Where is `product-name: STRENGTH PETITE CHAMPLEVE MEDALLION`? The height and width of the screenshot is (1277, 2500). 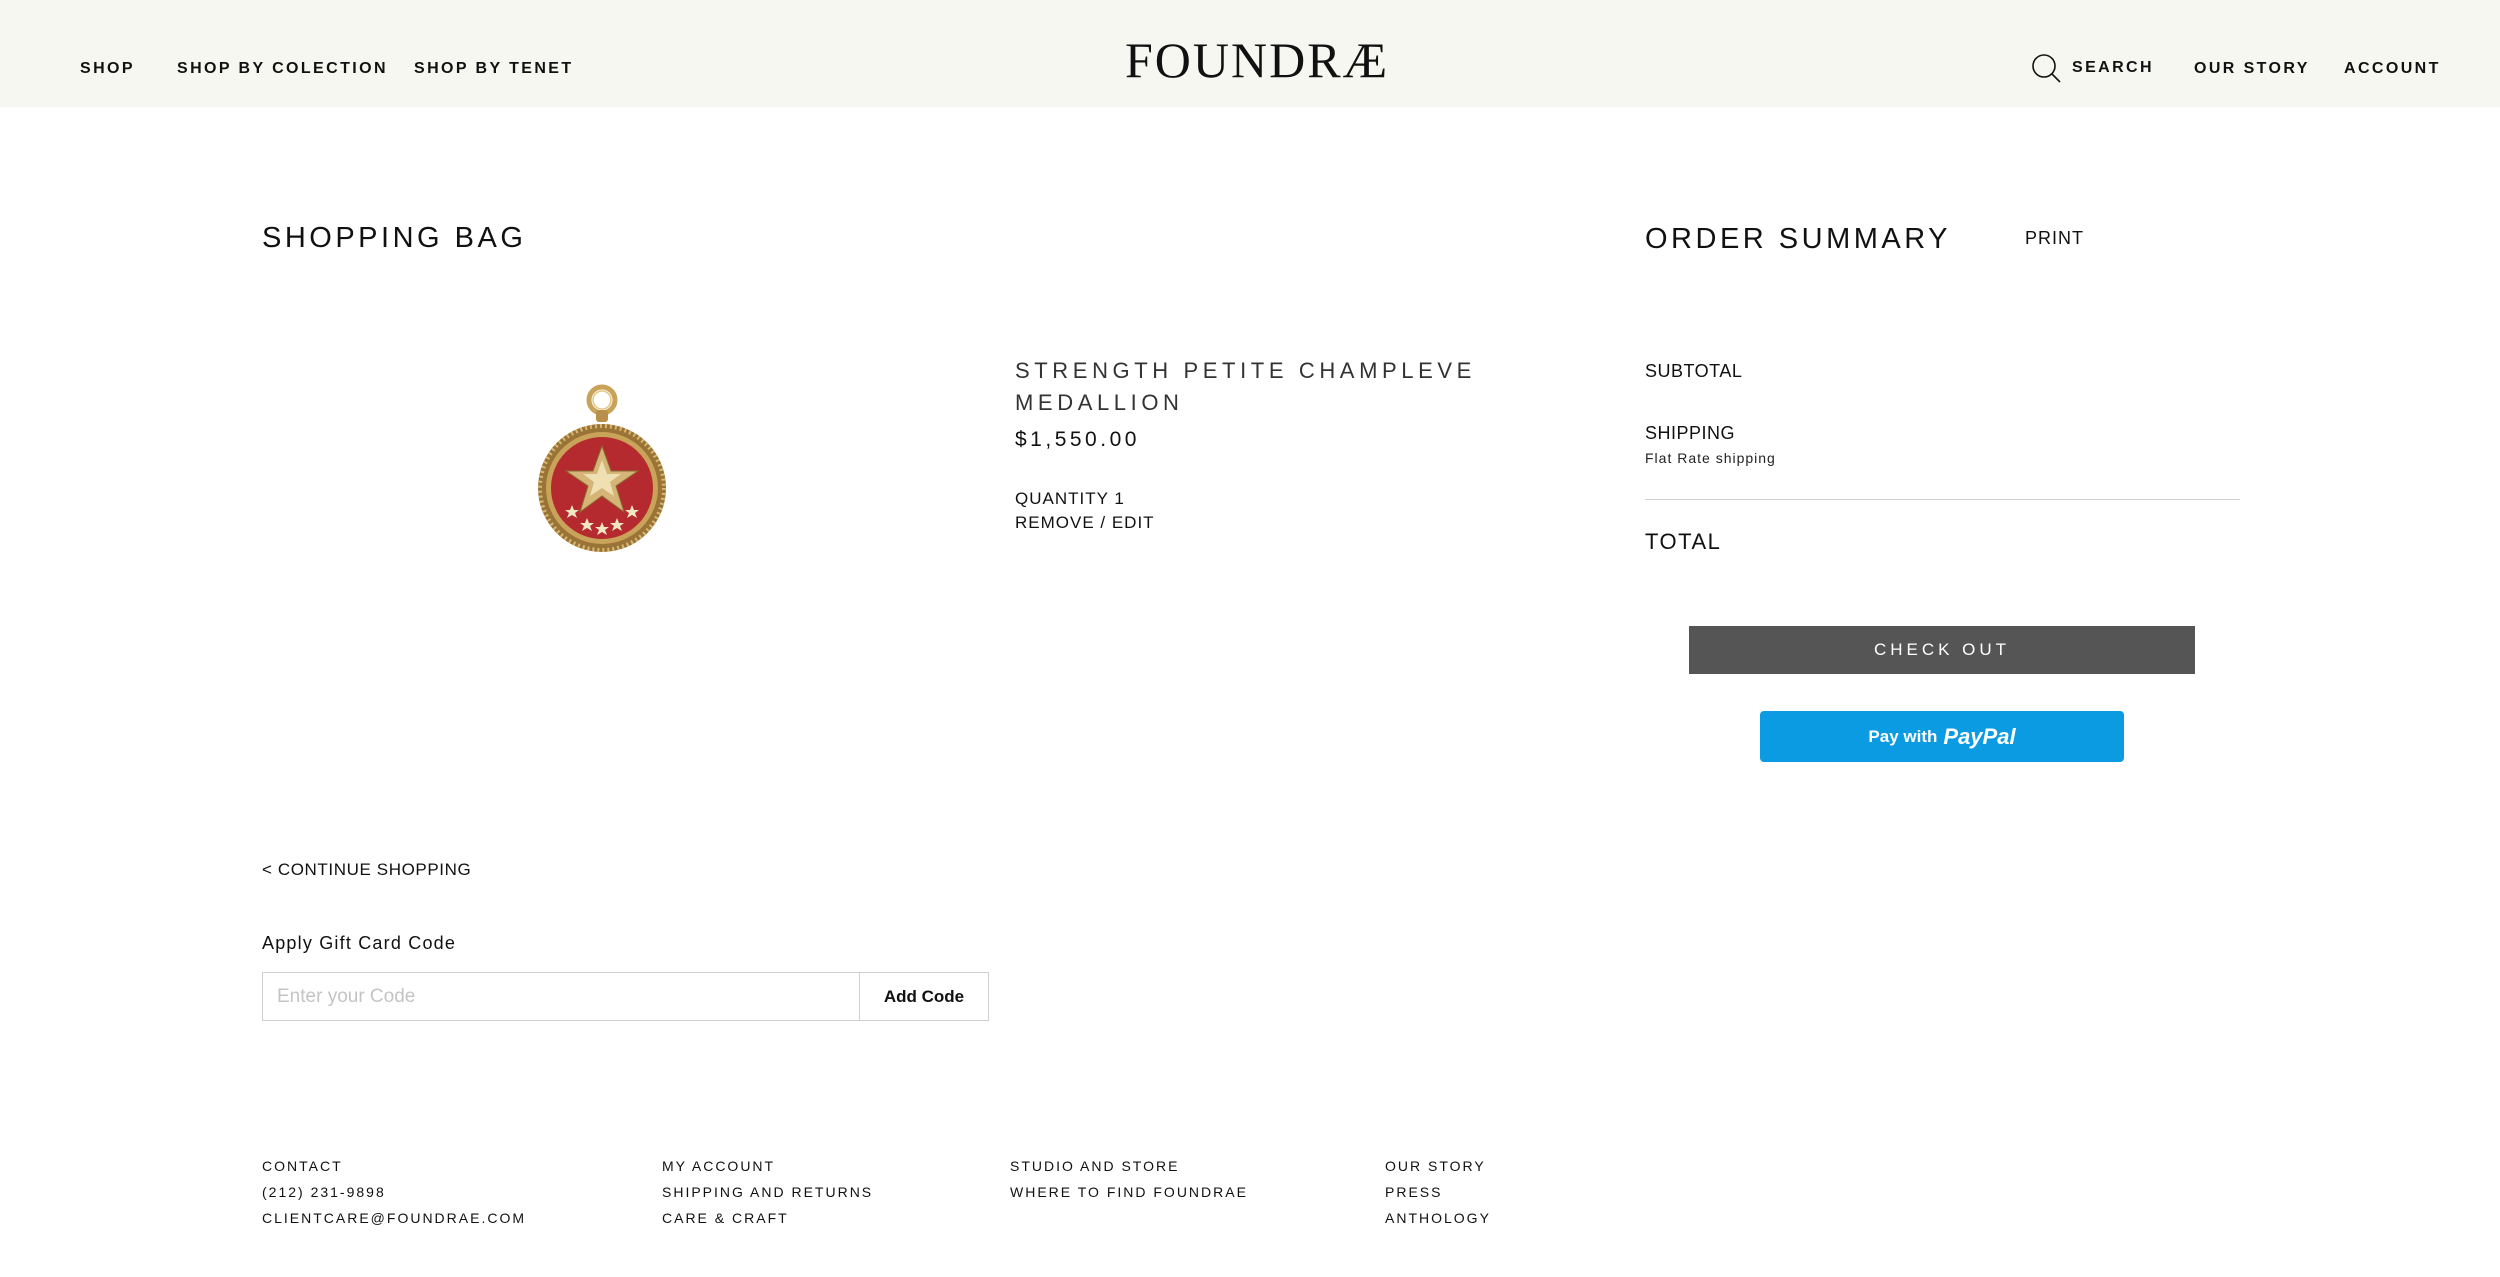
product-name: STRENGTH PETITE CHAMPLEVE MEDALLION is located at coordinates (1295, 387).